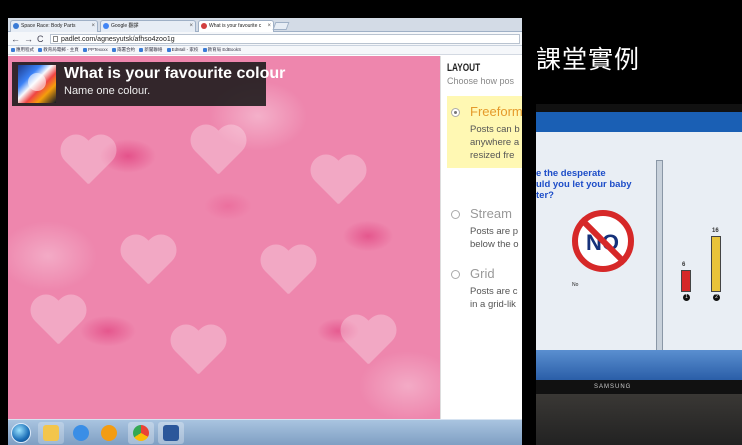  I want to click on bookmark-item: 新聞聯絡, so click(150, 50).